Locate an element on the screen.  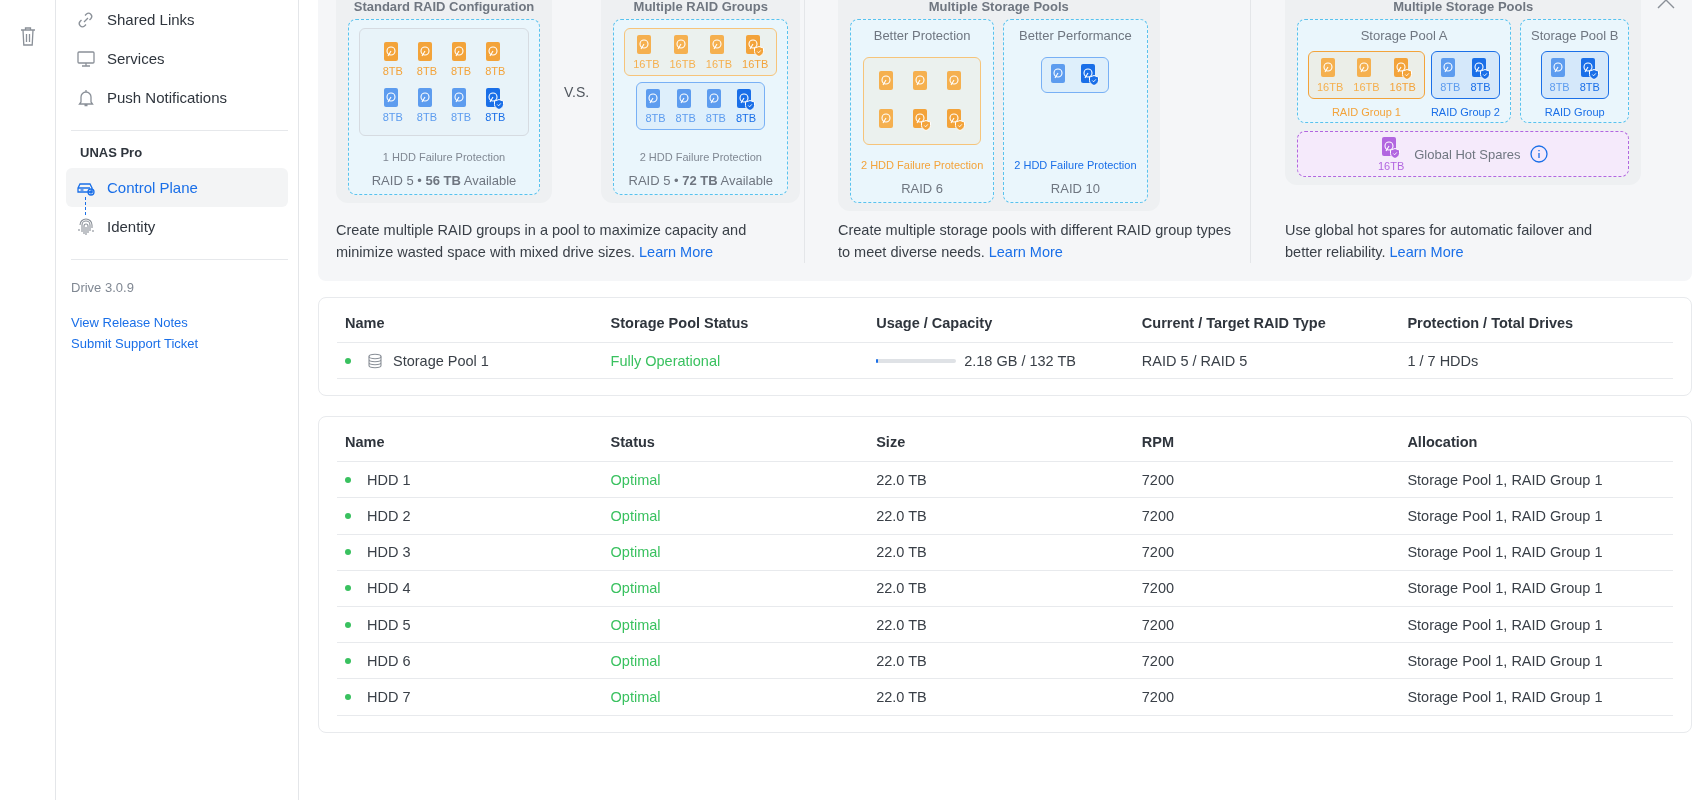
chevron-up-icon is located at coordinates (1666, 4).